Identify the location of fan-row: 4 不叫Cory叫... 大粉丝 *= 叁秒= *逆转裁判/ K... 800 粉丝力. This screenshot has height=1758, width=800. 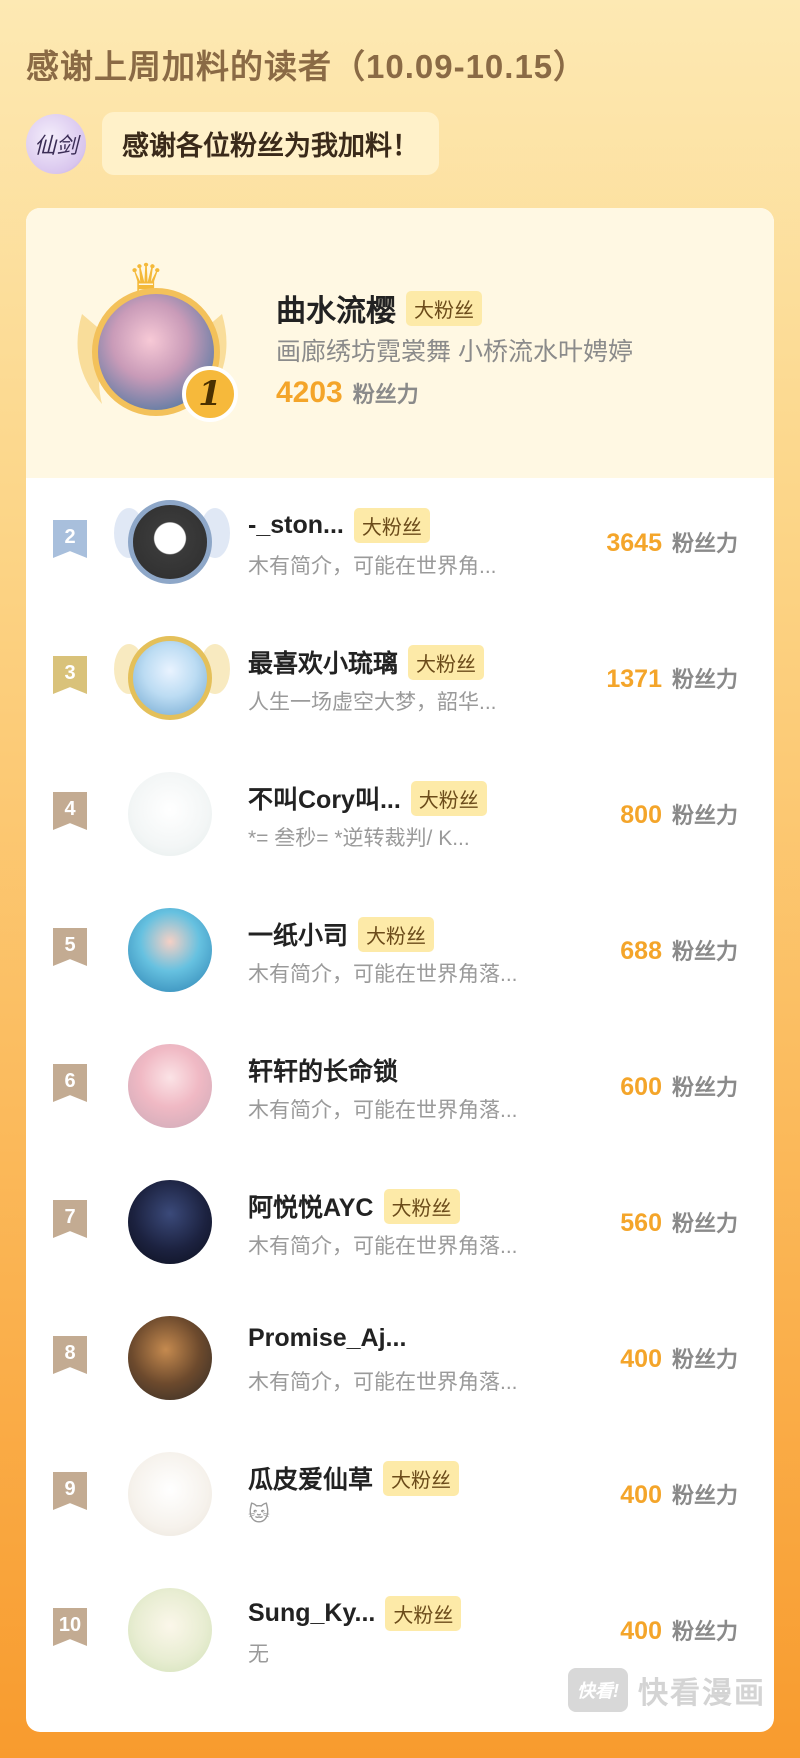
(400, 818).